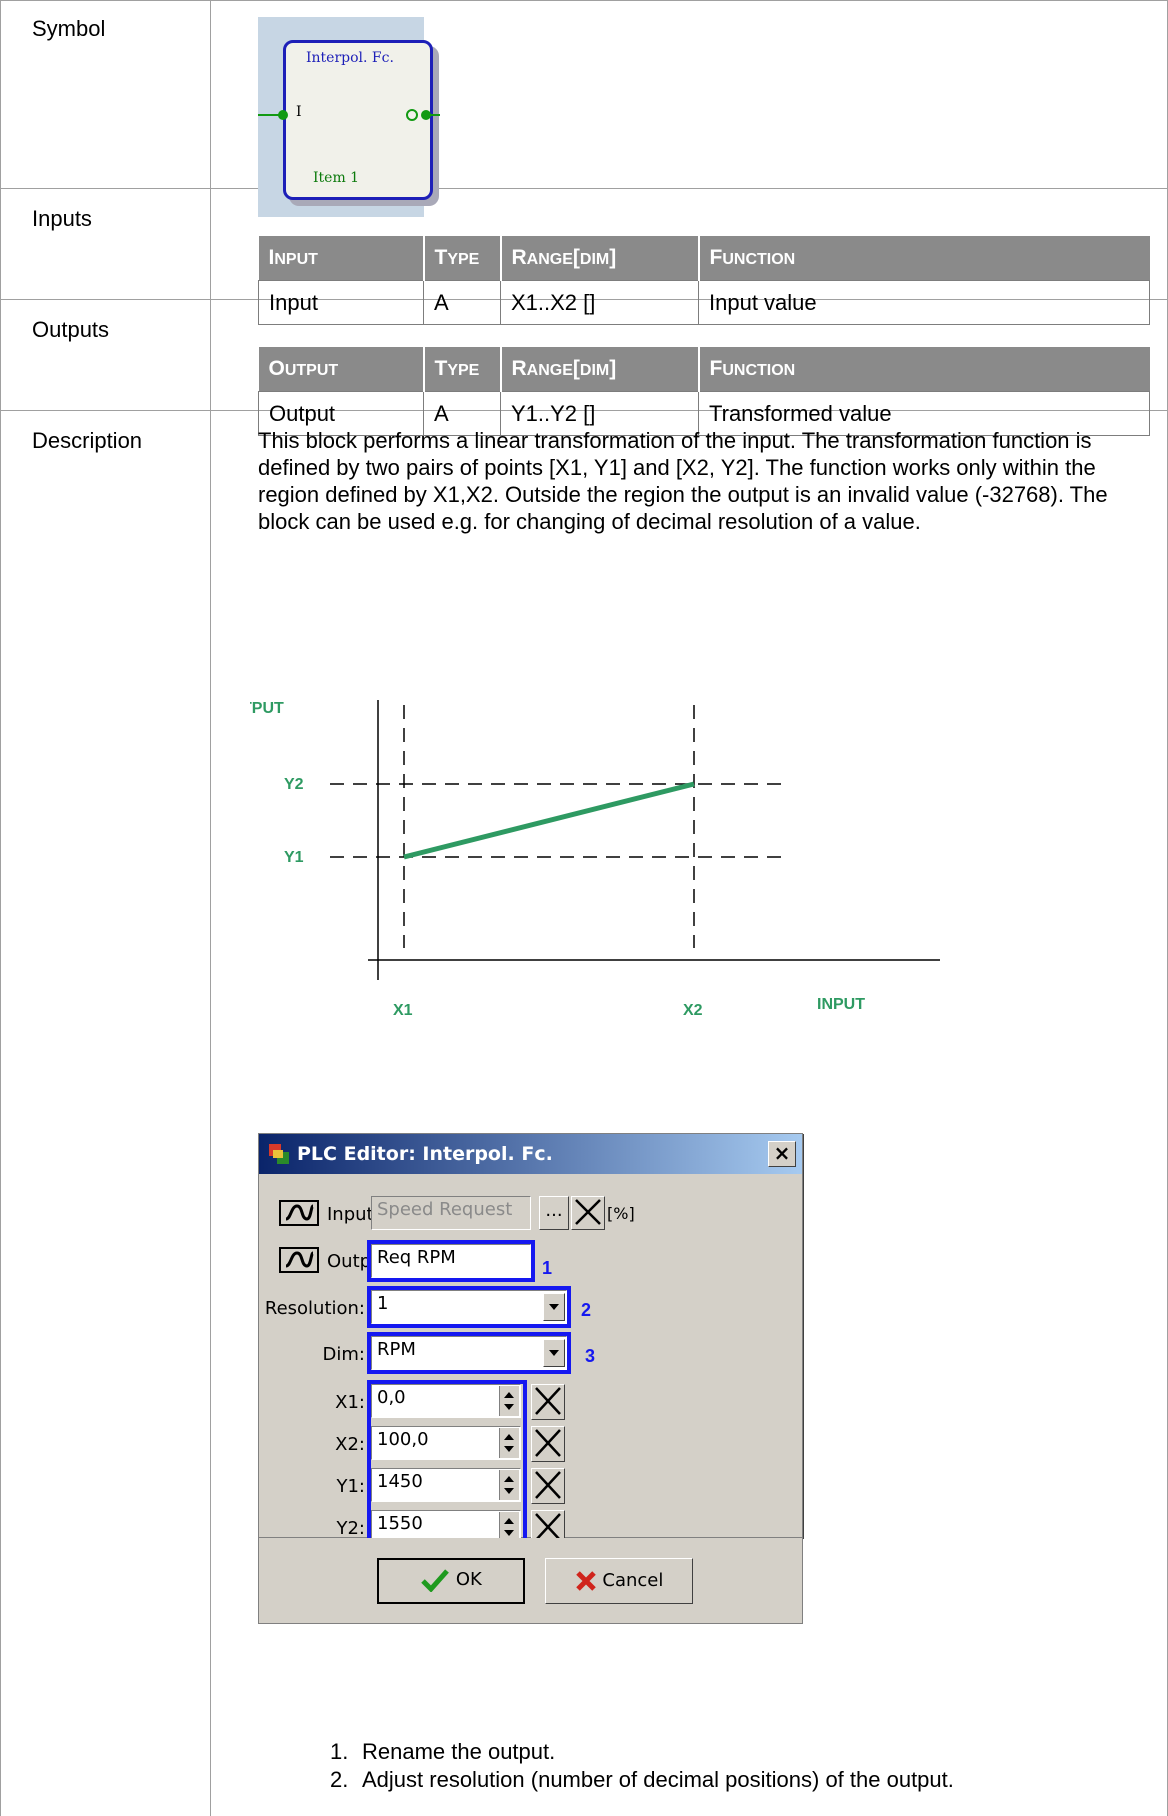 The width and height of the screenshot is (1168, 1816). What do you see at coordinates (693, 1010) in the screenshot?
I see `x2-label: X2` at bounding box center [693, 1010].